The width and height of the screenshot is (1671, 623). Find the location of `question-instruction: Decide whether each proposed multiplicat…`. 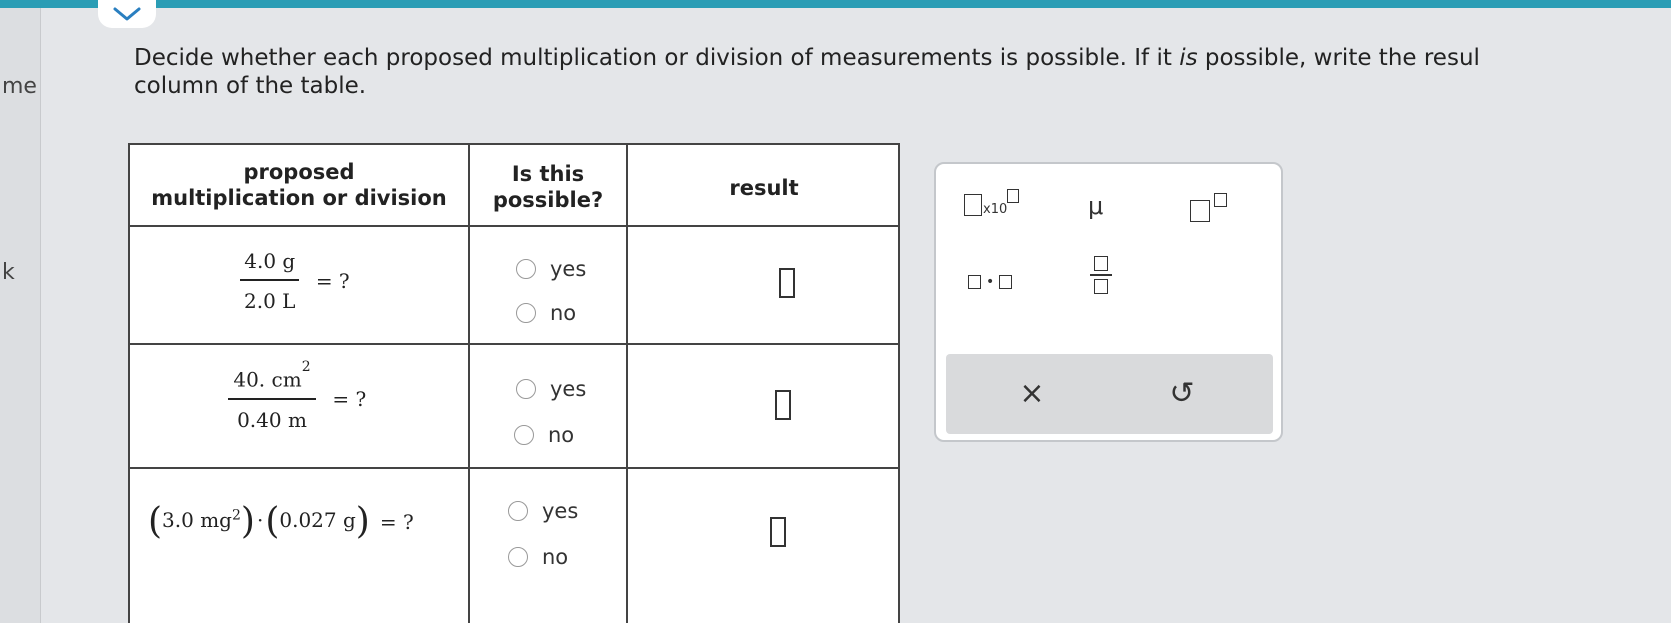

question-instruction: Decide whether each proposed multiplicat… is located at coordinates (807, 72).